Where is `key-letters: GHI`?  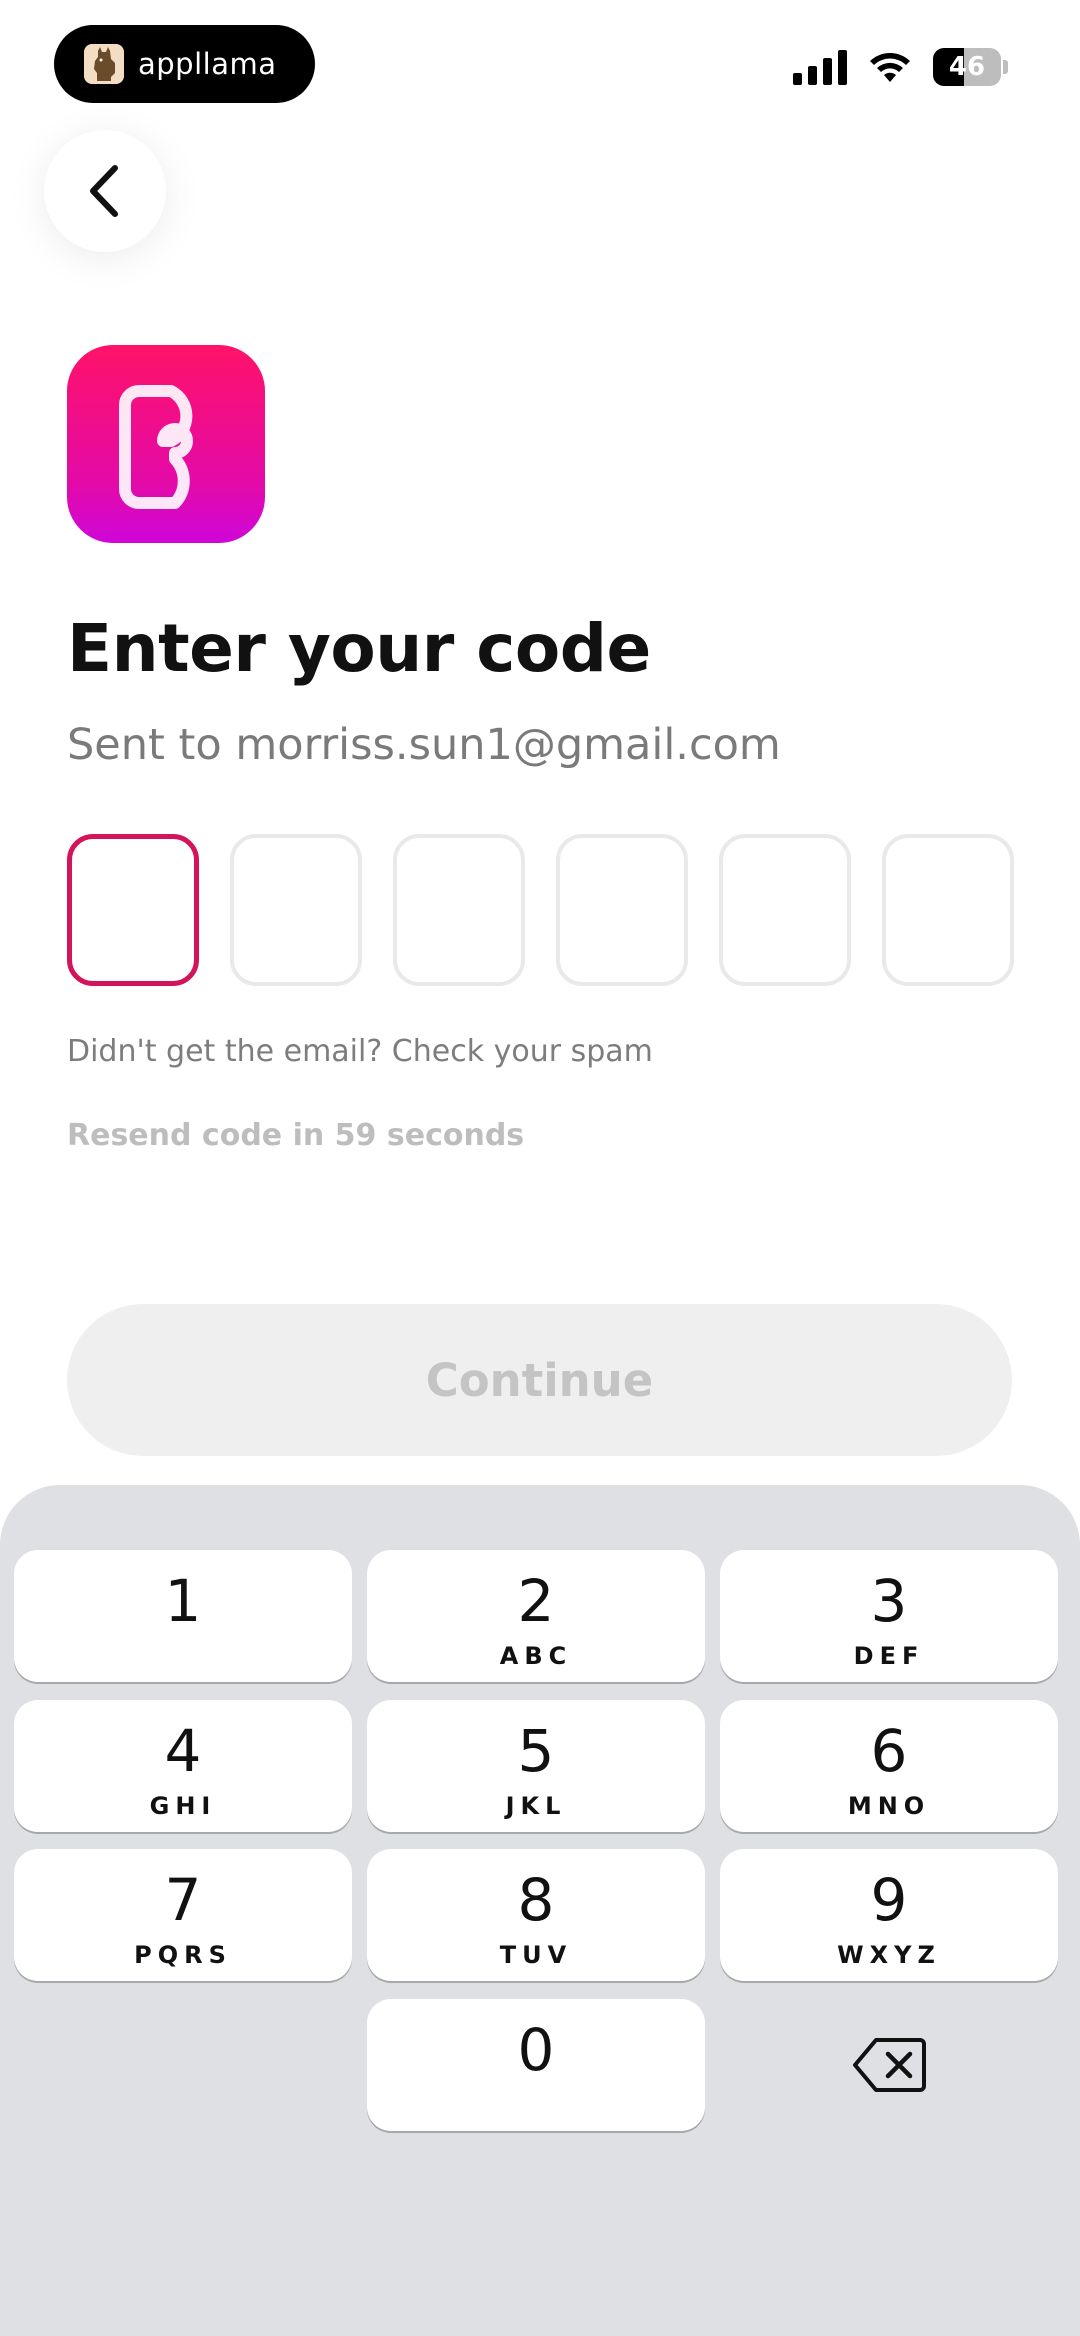
key-letters: GHI is located at coordinates (183, 1806).